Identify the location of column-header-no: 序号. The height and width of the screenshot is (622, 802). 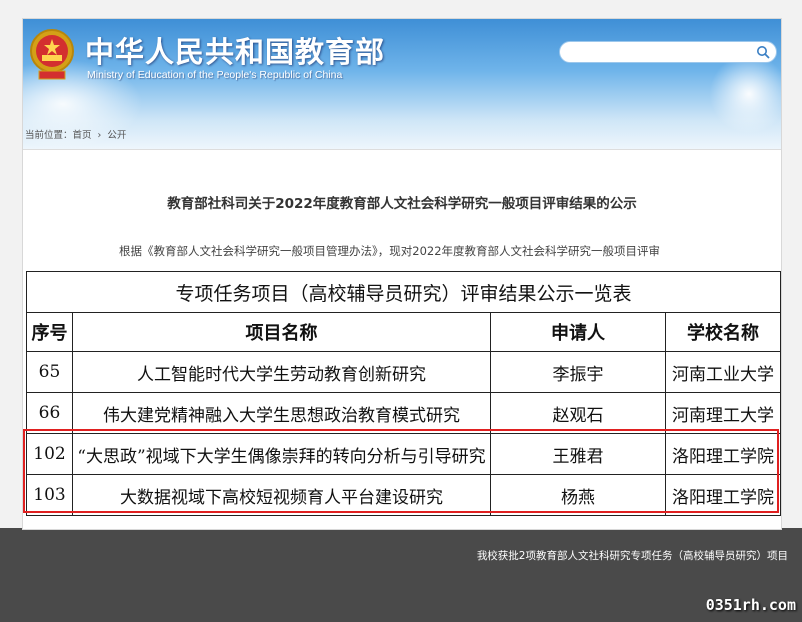
(49, 332).